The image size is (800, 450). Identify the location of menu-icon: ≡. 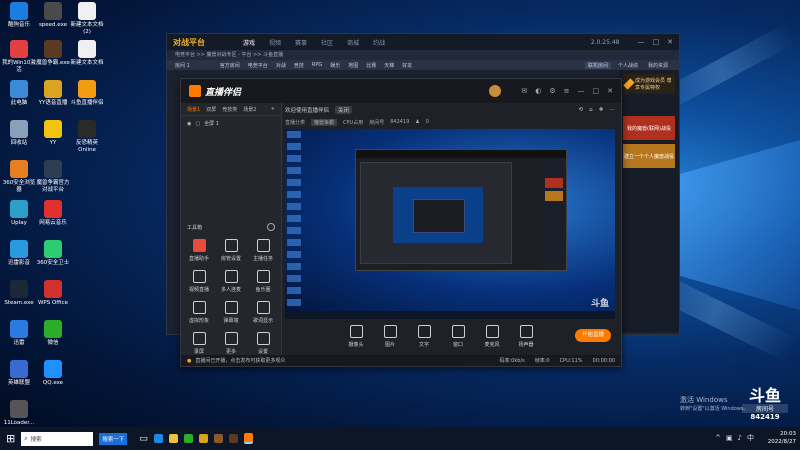
(567, 91).